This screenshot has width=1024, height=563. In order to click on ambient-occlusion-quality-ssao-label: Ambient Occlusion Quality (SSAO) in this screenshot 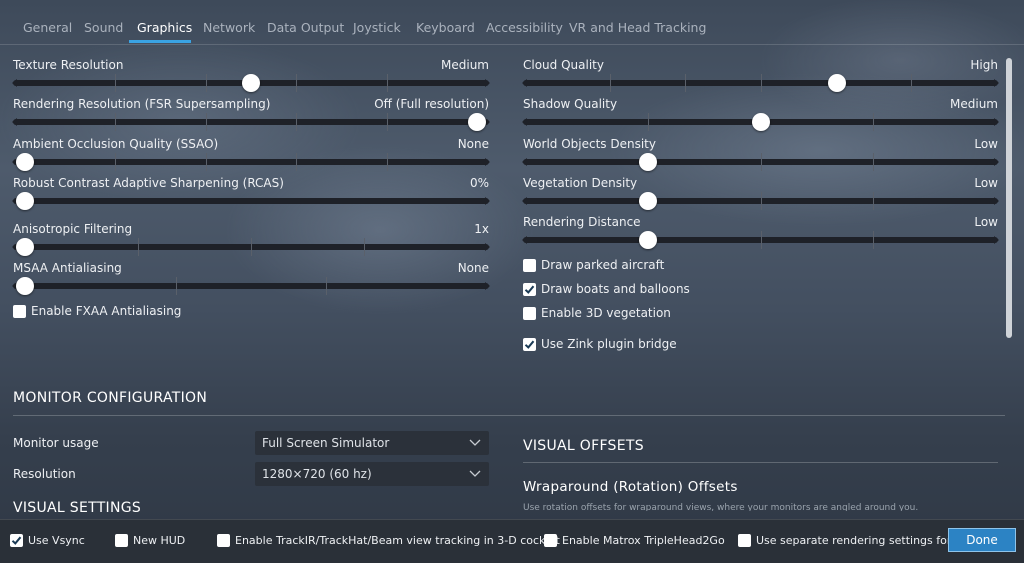, I will do `click(116, 144)`.